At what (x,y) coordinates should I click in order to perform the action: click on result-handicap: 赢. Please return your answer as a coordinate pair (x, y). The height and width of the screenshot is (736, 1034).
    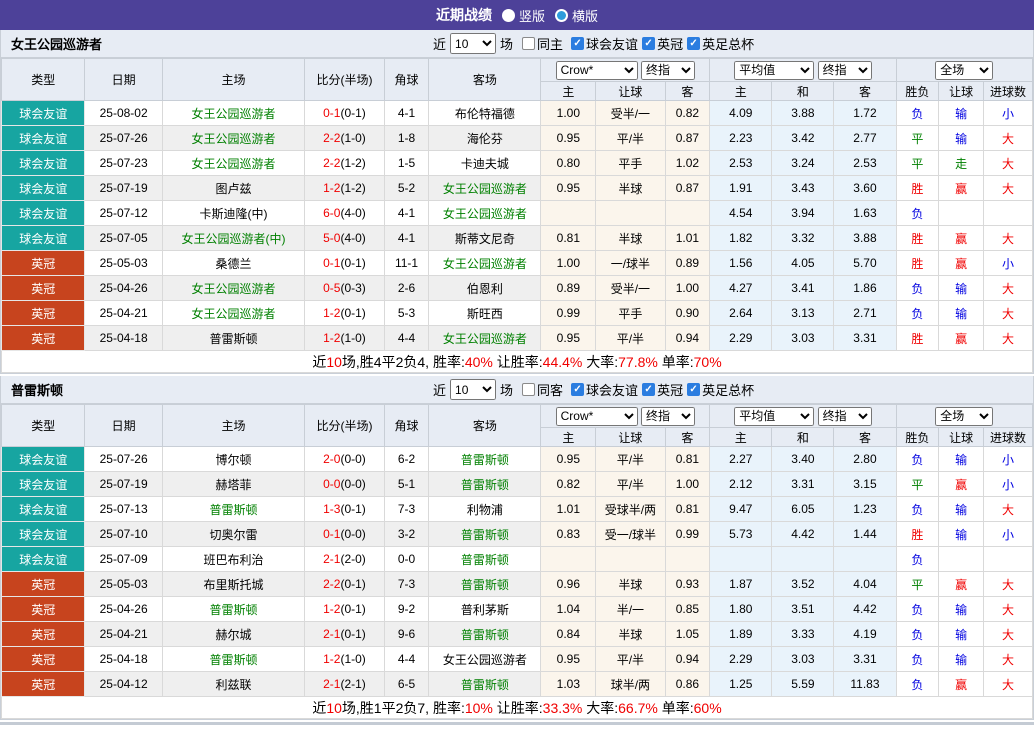
    Looking at the image, I should click on (961, 484).